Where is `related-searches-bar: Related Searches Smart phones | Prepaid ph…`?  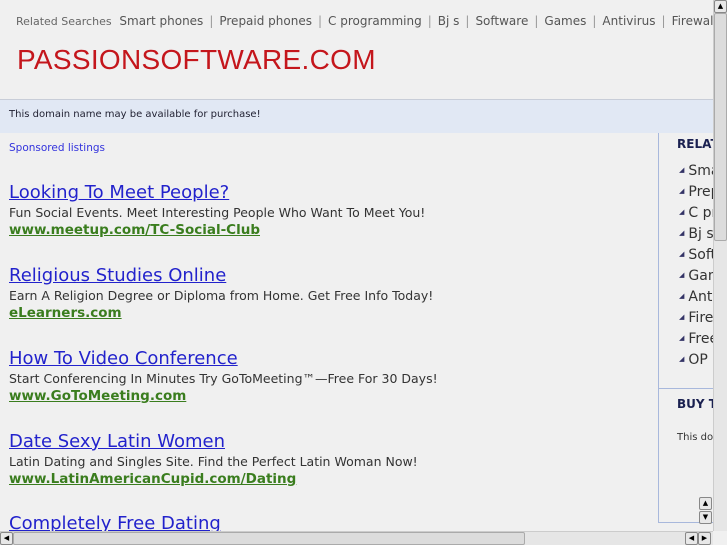
related-searches-bar: Related Searches Smart phones | Prepaid ph… is located at coordinates (364, 21).